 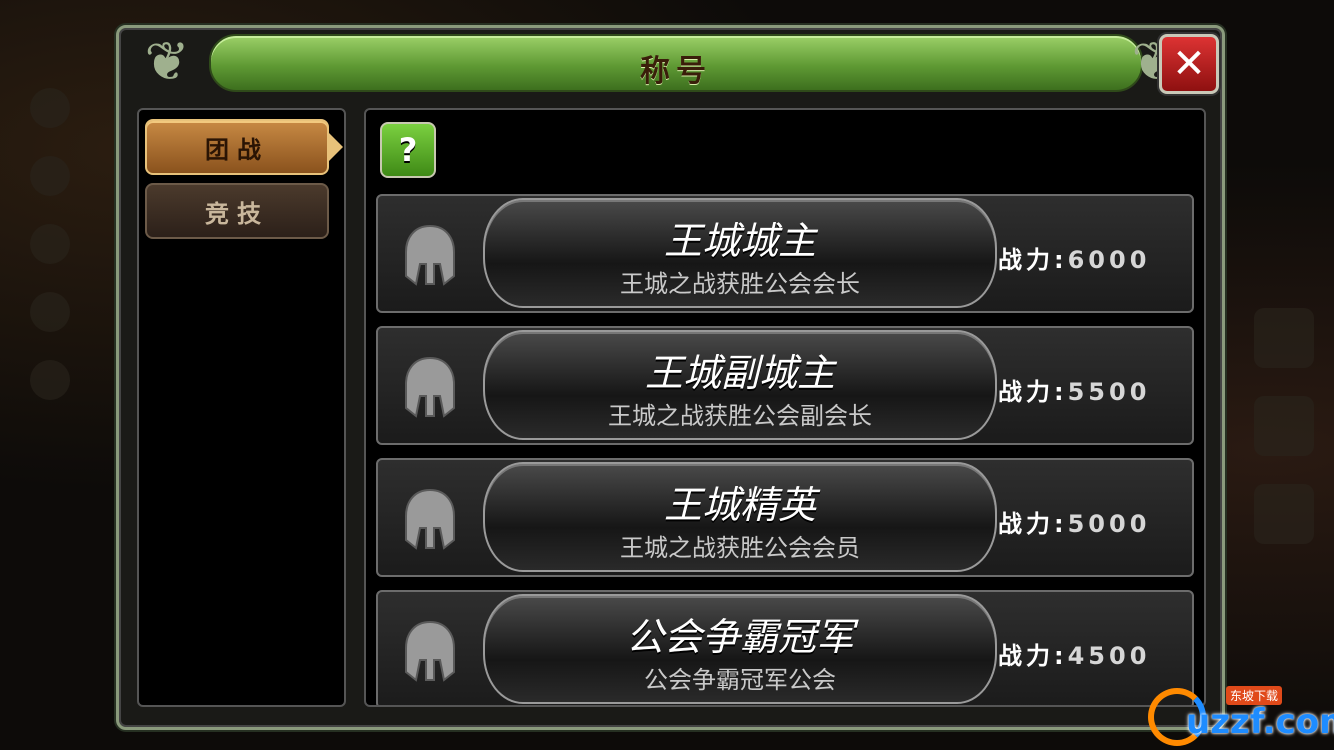 What do you see at coordinates (740, 284) in the screenshot?
I see `title-description: 王城之战获胜公会会长` at bounding box center [740, 284].